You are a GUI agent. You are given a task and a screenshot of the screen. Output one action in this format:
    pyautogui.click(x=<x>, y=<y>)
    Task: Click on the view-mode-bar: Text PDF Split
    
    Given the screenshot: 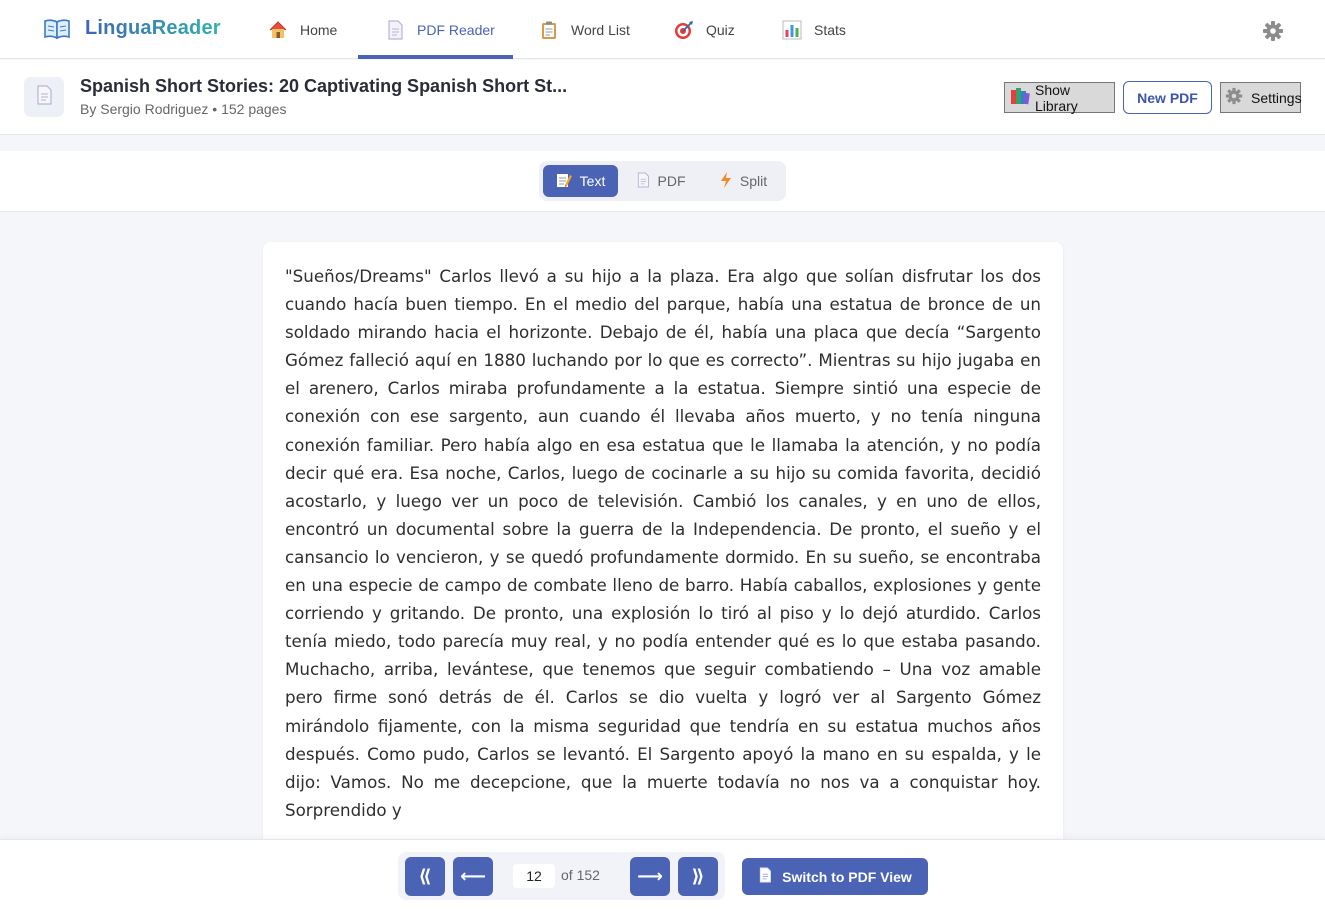 What is the action you would take?
    pyautogui.click(x=662, y=181)
    